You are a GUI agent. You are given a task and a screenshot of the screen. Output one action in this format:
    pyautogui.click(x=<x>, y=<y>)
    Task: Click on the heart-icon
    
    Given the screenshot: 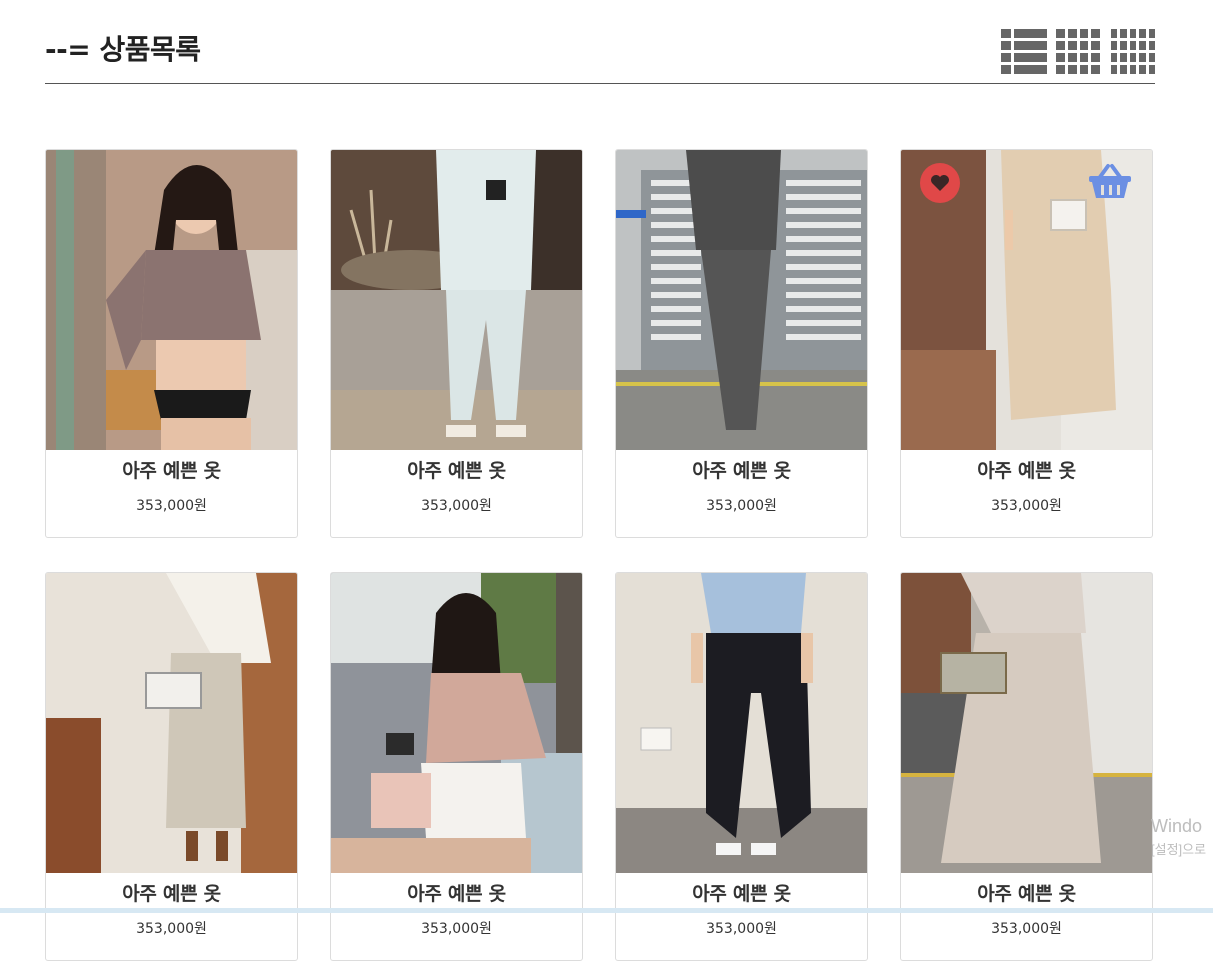 What is the action you would take?
    pyautogui.click(x=940, y=183)
    